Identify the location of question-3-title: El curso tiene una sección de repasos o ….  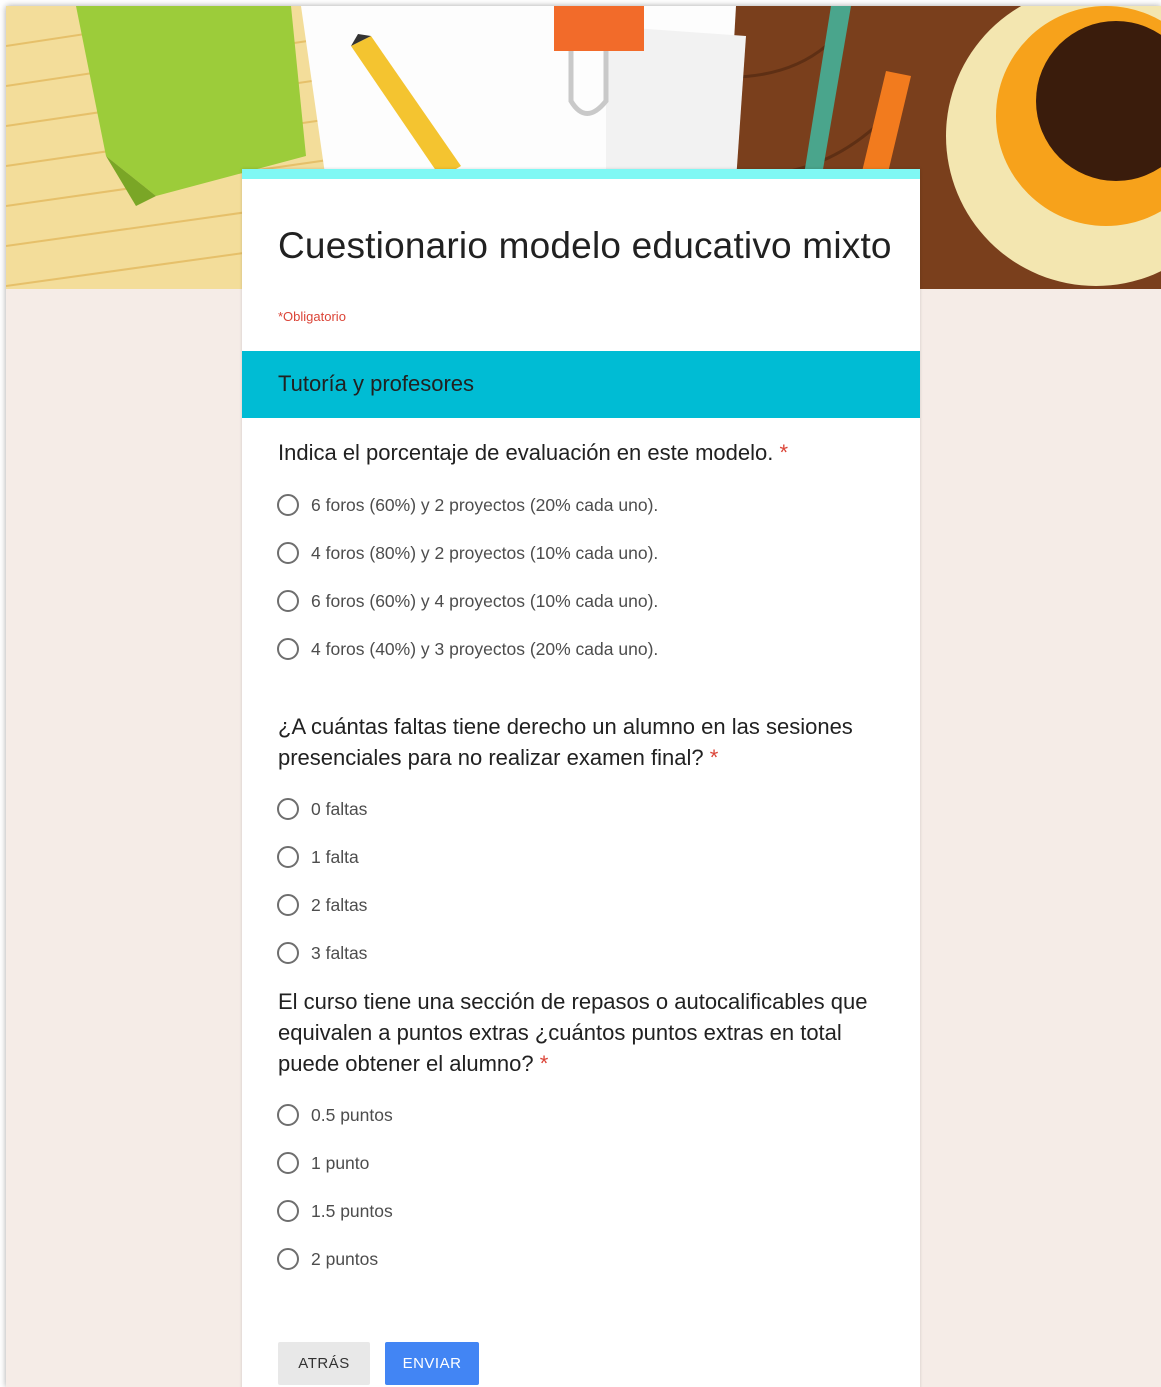
(584, 1032).